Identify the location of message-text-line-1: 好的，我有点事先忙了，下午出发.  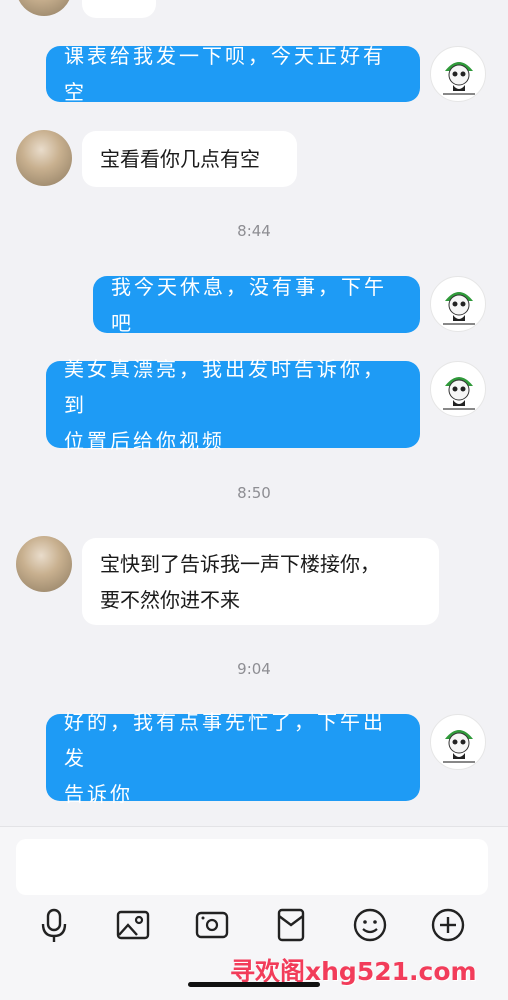
(225, 739).